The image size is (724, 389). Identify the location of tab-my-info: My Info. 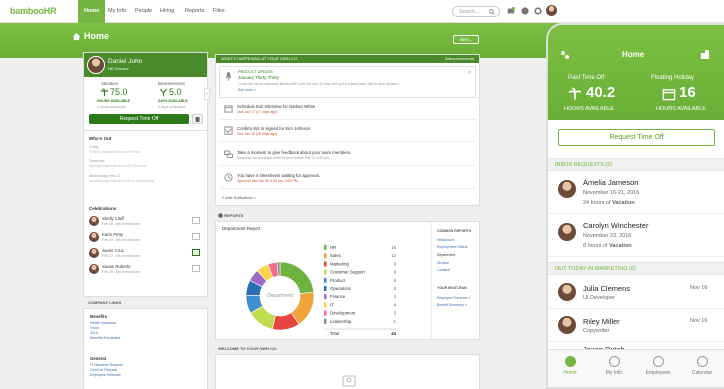
(614, 368).